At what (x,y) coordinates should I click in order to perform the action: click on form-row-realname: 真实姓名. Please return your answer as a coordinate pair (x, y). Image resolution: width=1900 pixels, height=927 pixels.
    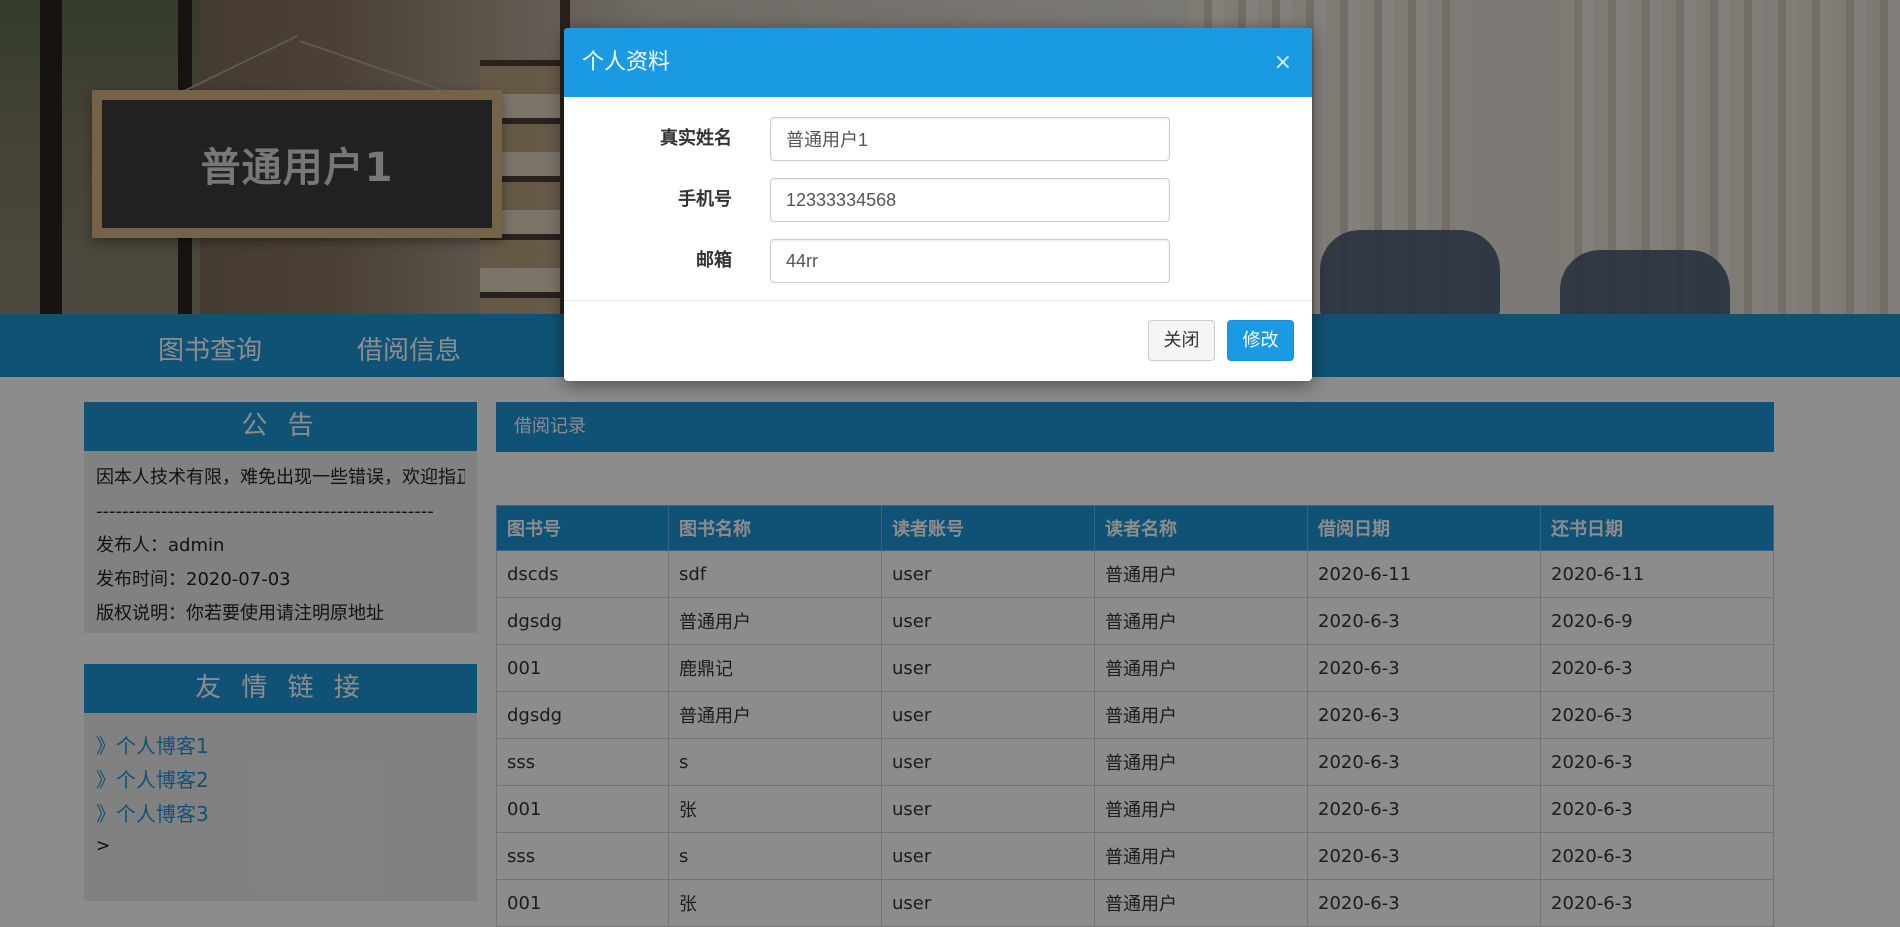
    Looking at the image, I should click on (938, 139).